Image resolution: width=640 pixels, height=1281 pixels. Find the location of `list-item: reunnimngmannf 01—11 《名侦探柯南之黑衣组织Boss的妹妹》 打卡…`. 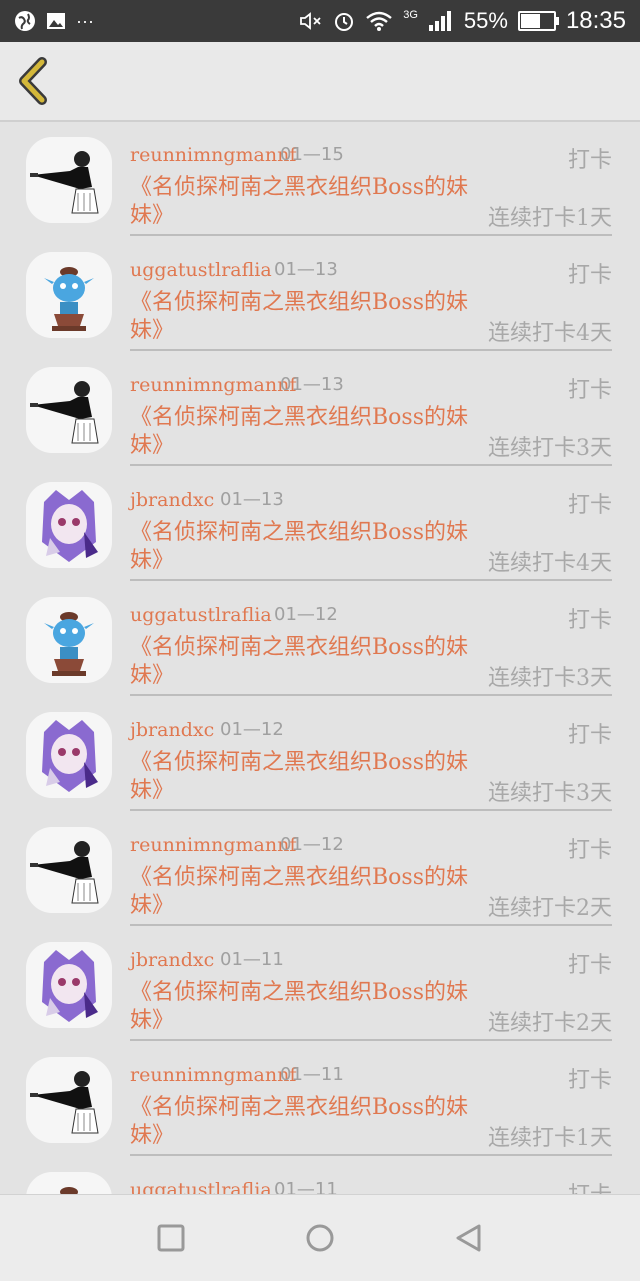

list-item: reunnimngmannf 01—11 《名侦探柯南之黑衣组织Boss的妹妹》 打卡… is located at coordinates (320, 1099).